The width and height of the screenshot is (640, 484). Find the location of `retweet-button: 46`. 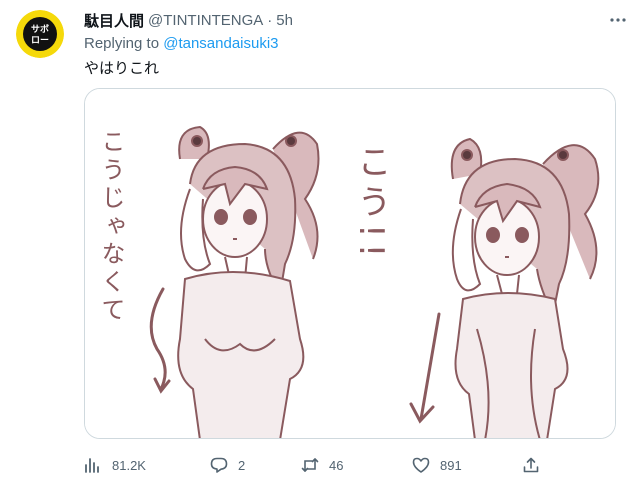

retweet-button: 46 is located at coordinates (322, 465).